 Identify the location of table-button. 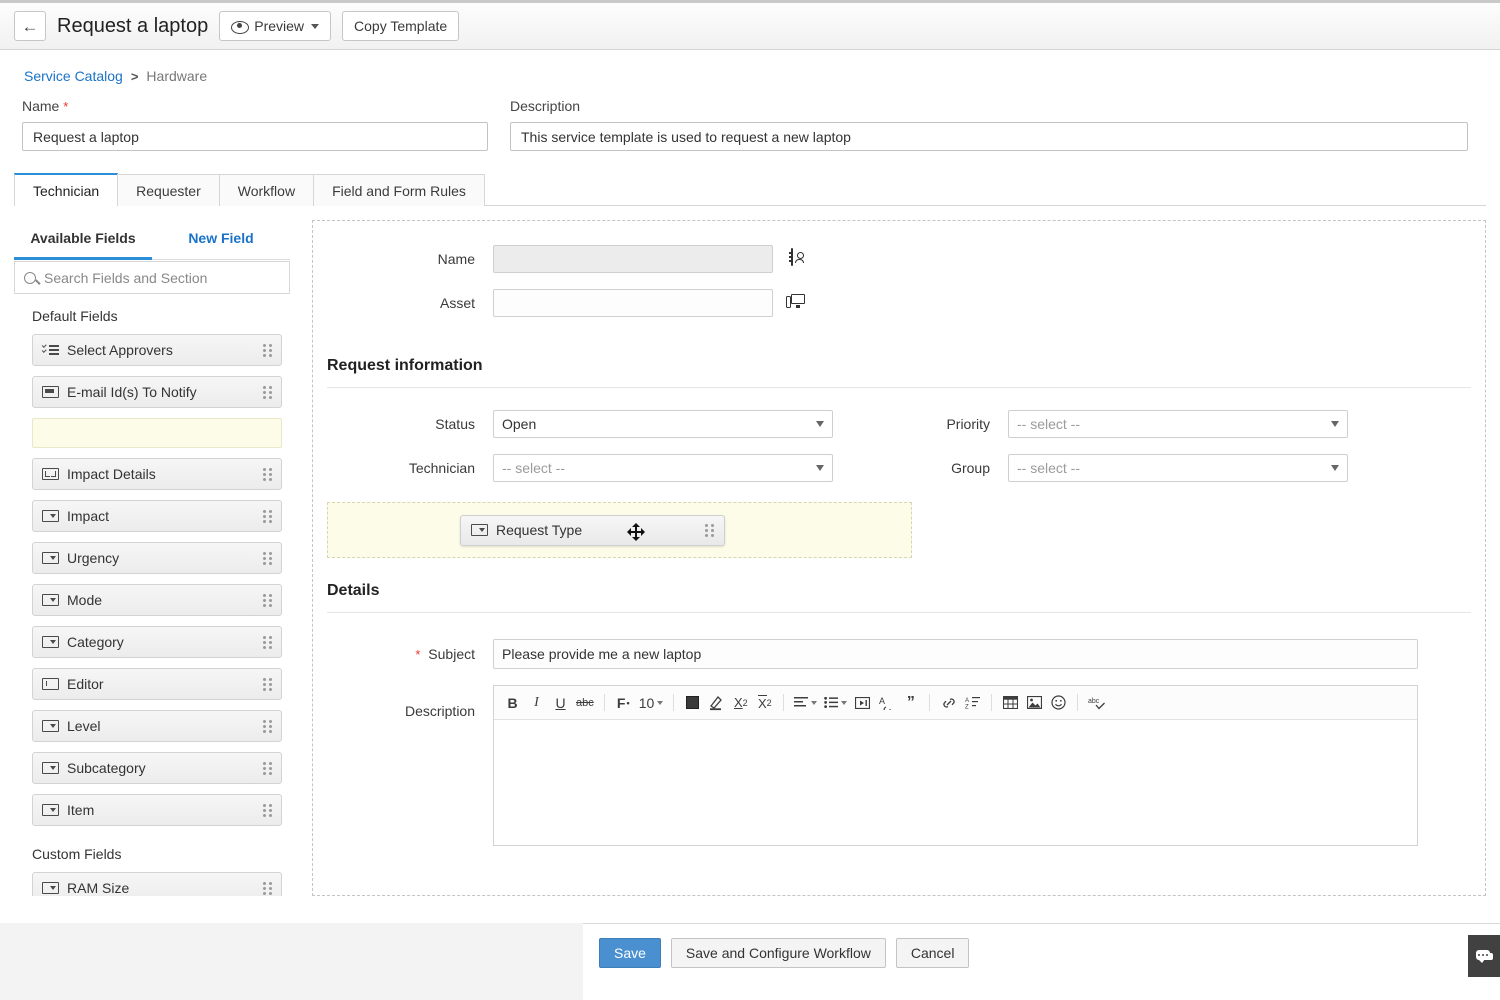
(1010, 703).